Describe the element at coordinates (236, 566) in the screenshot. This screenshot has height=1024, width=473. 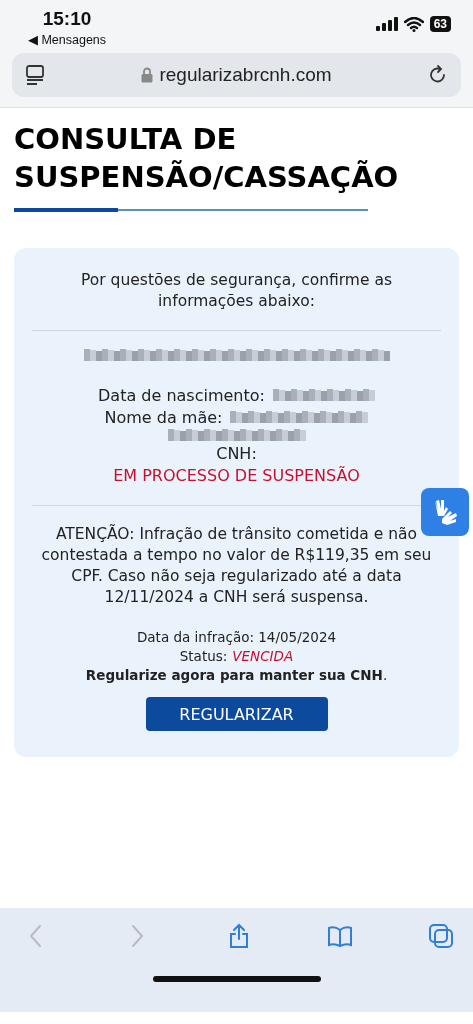
I see `warning-text: ATENÇÃO: Infração de trânsito cometida e não contestada a tempo no valor de R$119,35 em seu CPF. Caso não seja regularizado até a data 12/11/2024 a CNH será suspensa.` at that location.